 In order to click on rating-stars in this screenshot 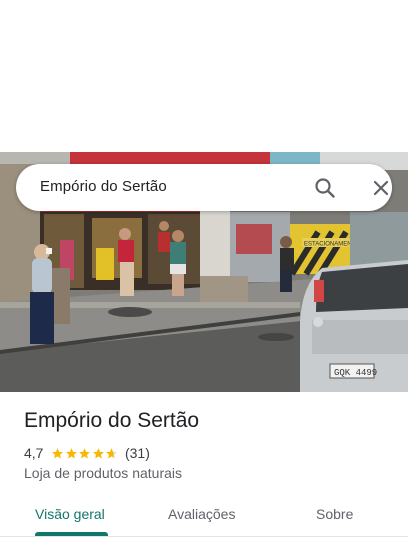, I will do `click(85, 453)`.